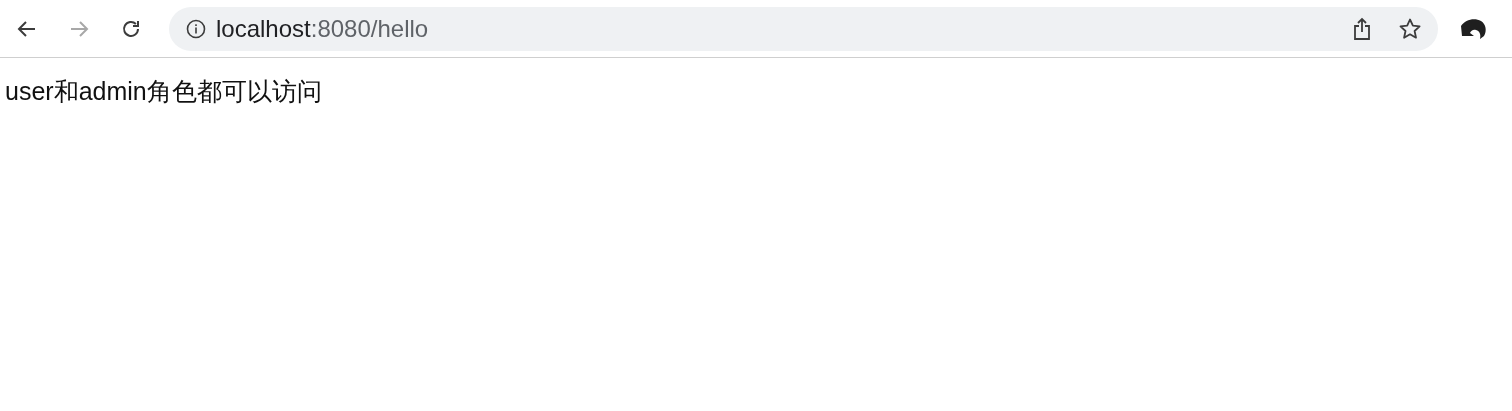 The height and width of the screenshot is (411, 1512). What do you see at coordinates (196, 28) in the screenshot?
I see `info-icon` at bounding box center [196, 28].